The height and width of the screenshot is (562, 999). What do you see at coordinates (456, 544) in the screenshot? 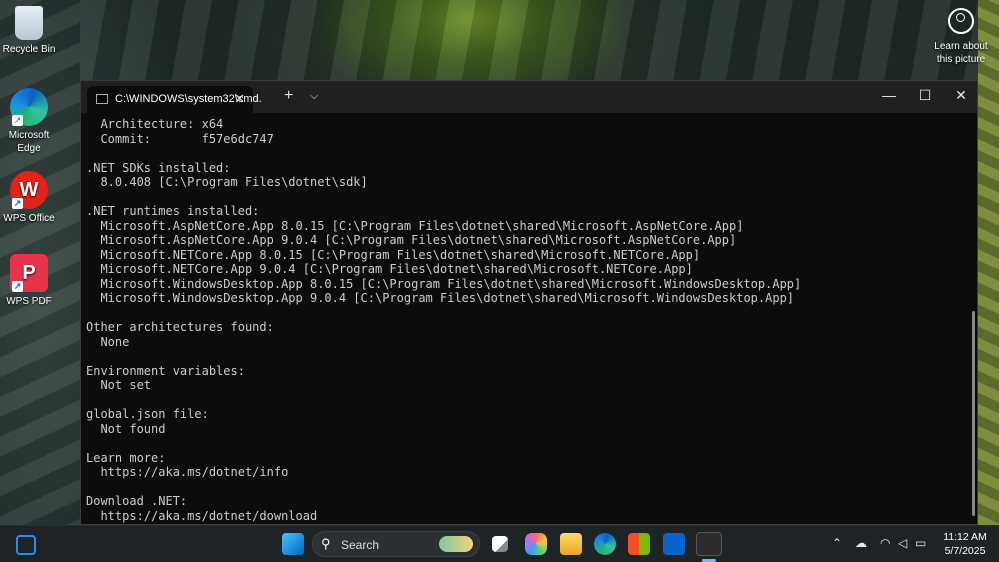
I see `search-highlight-icon` at bounding box center [456, 544].